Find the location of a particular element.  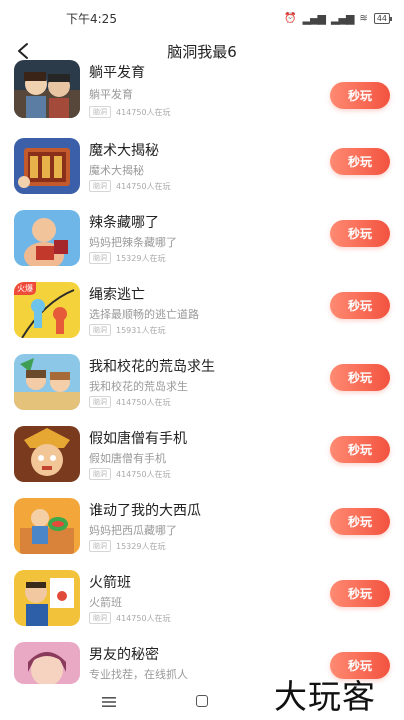

item-title: 魔术大揭秘 is located at coordinates (124, 151).